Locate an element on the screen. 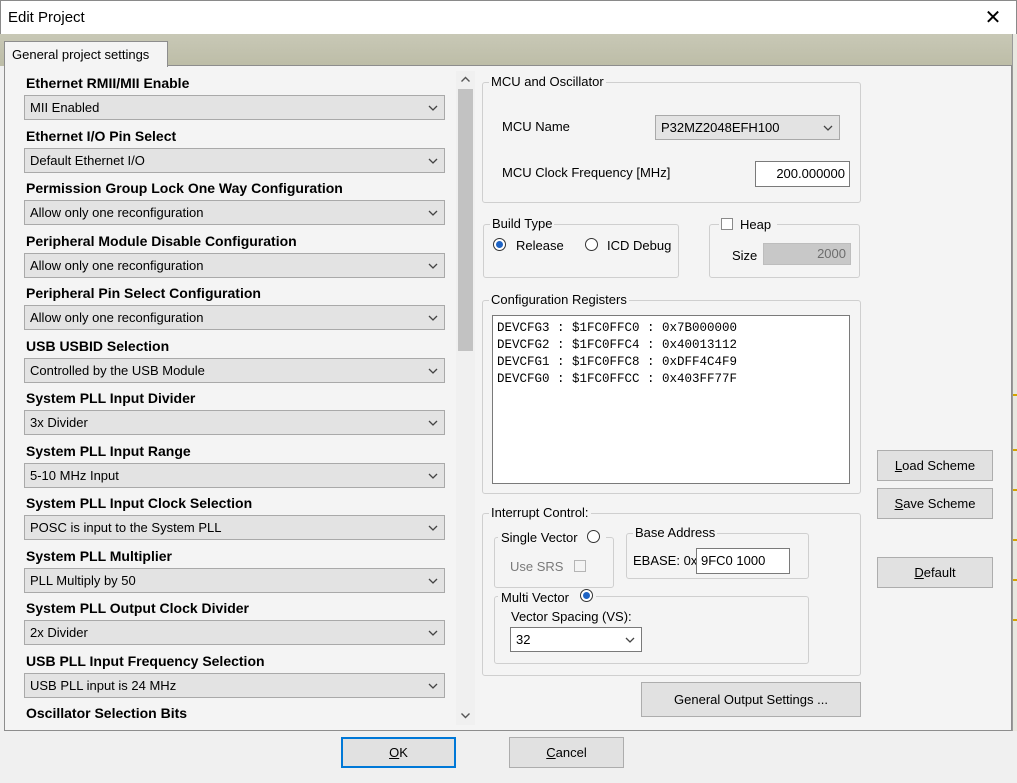 This screenshot has height=783, width=1017. cancel-button: Cancel is located at coordinates (566, 752).